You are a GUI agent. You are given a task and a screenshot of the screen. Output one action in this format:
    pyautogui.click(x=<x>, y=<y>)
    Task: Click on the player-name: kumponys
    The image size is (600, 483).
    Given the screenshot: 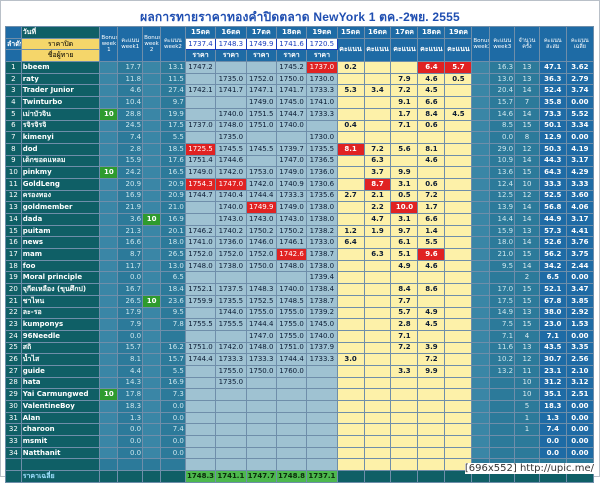 What is the action you would take?
    pyautogui.click(x=60, y=324)
    